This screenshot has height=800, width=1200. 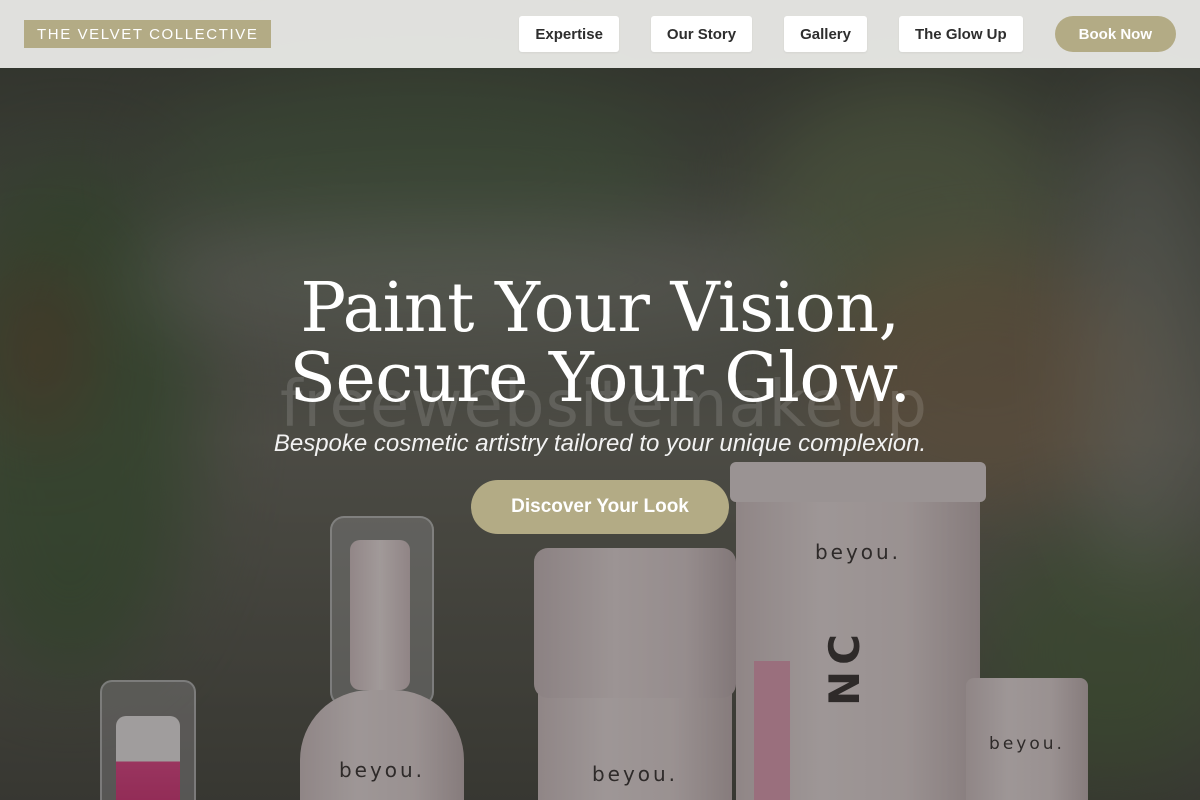 I want to click on nav-the-glow-up: The Glow Up, so click(x=960, y=34).